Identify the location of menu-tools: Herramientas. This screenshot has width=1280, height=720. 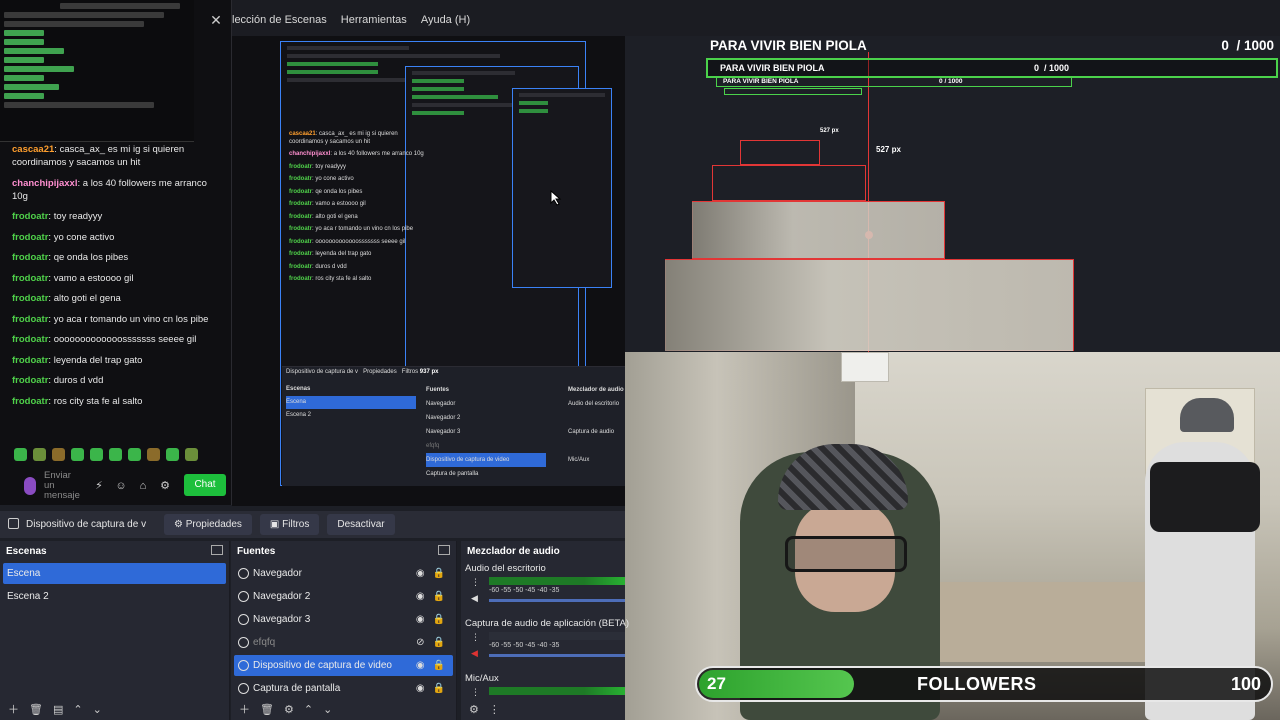
(374, 24).